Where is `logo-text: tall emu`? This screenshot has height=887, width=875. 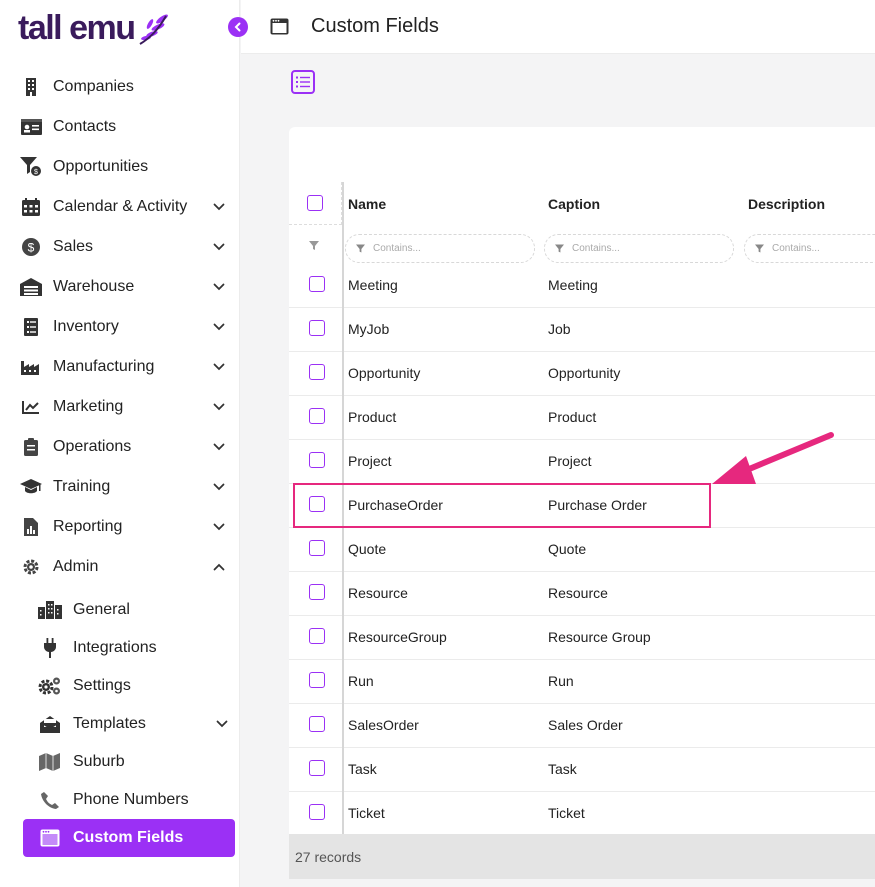
logo-text: tall emu is located at coordinates (77, 28).